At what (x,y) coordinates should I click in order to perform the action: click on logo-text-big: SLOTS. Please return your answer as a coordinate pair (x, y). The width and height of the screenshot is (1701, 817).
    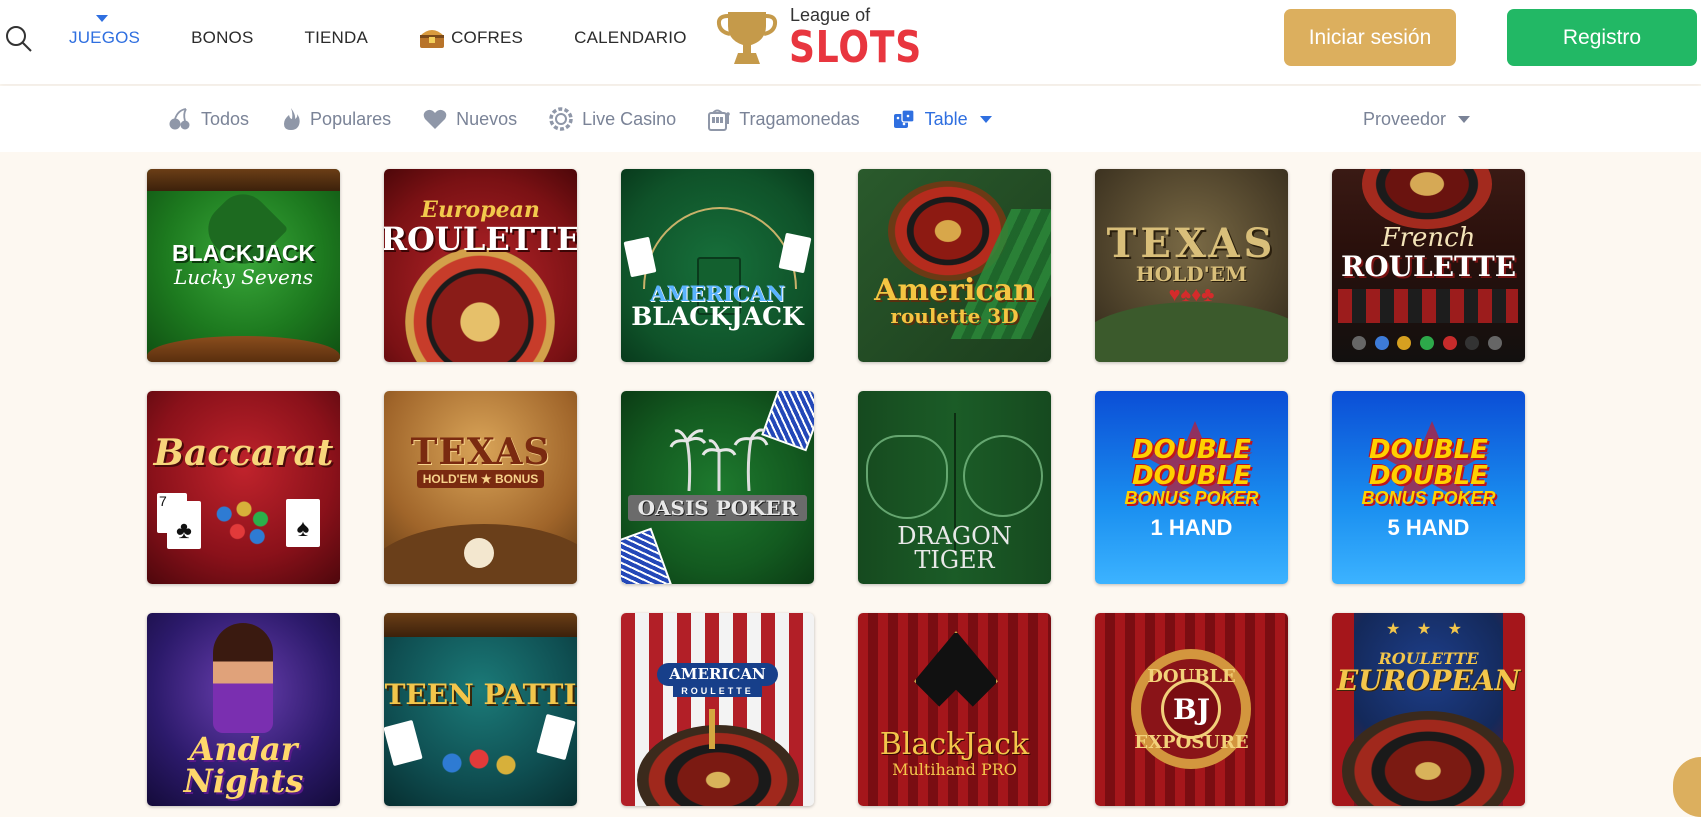
    Looking at the image, I should click on (856, 47).